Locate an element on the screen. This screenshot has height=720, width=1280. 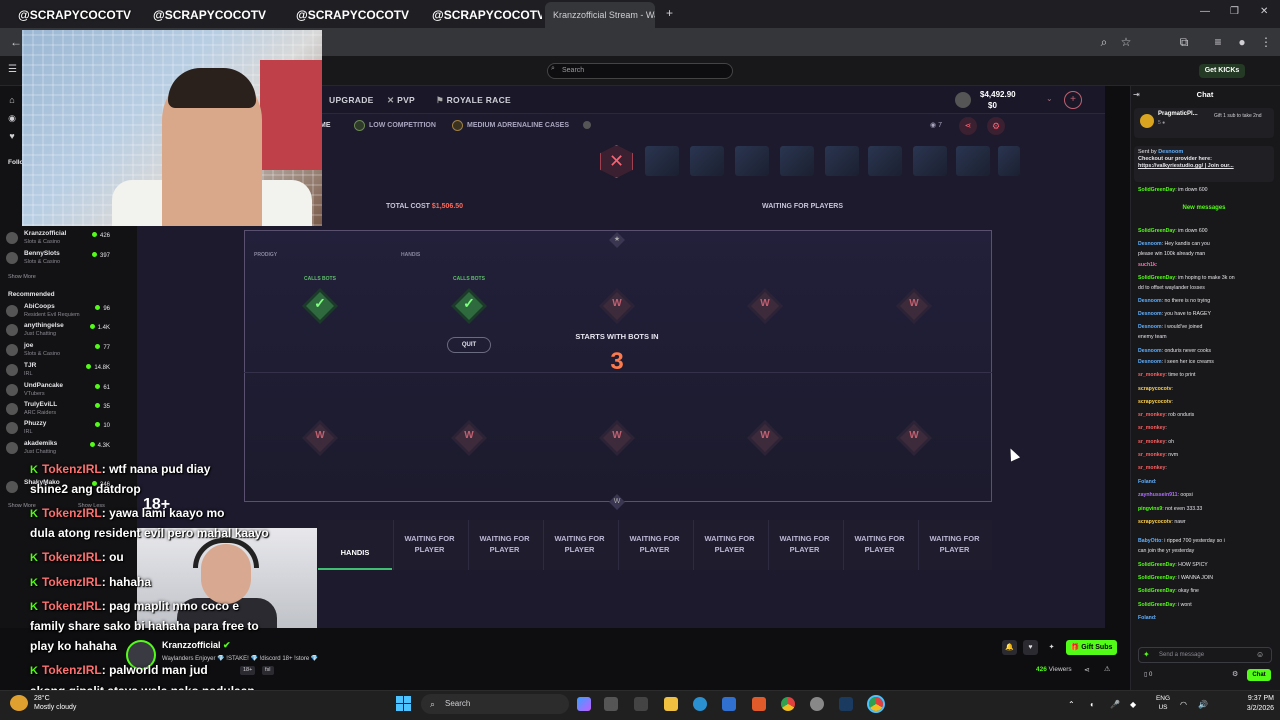
info-icon is located at coordinates (587, 125).